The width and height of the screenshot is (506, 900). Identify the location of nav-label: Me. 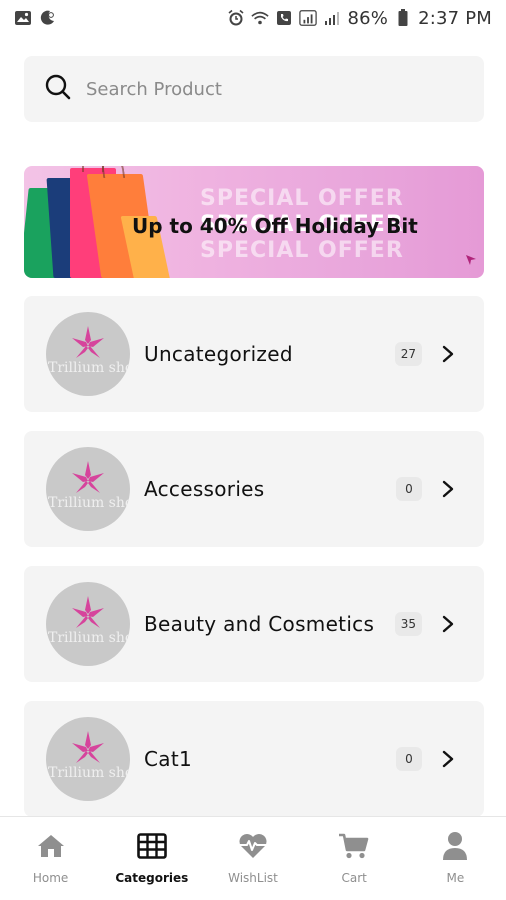
(455, 878).